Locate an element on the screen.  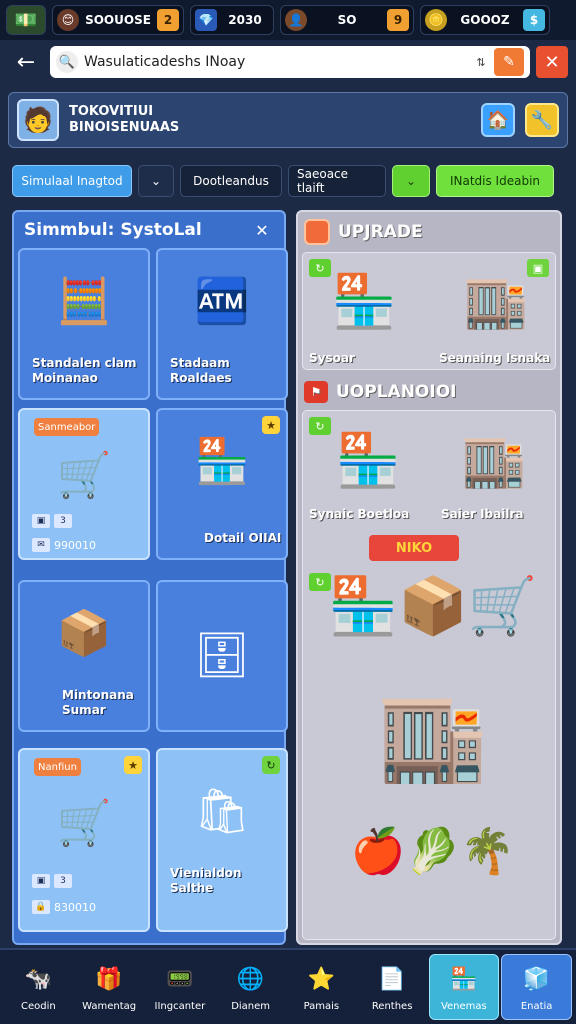
cash-icon: 💵 is located at coordinates (26, 20).